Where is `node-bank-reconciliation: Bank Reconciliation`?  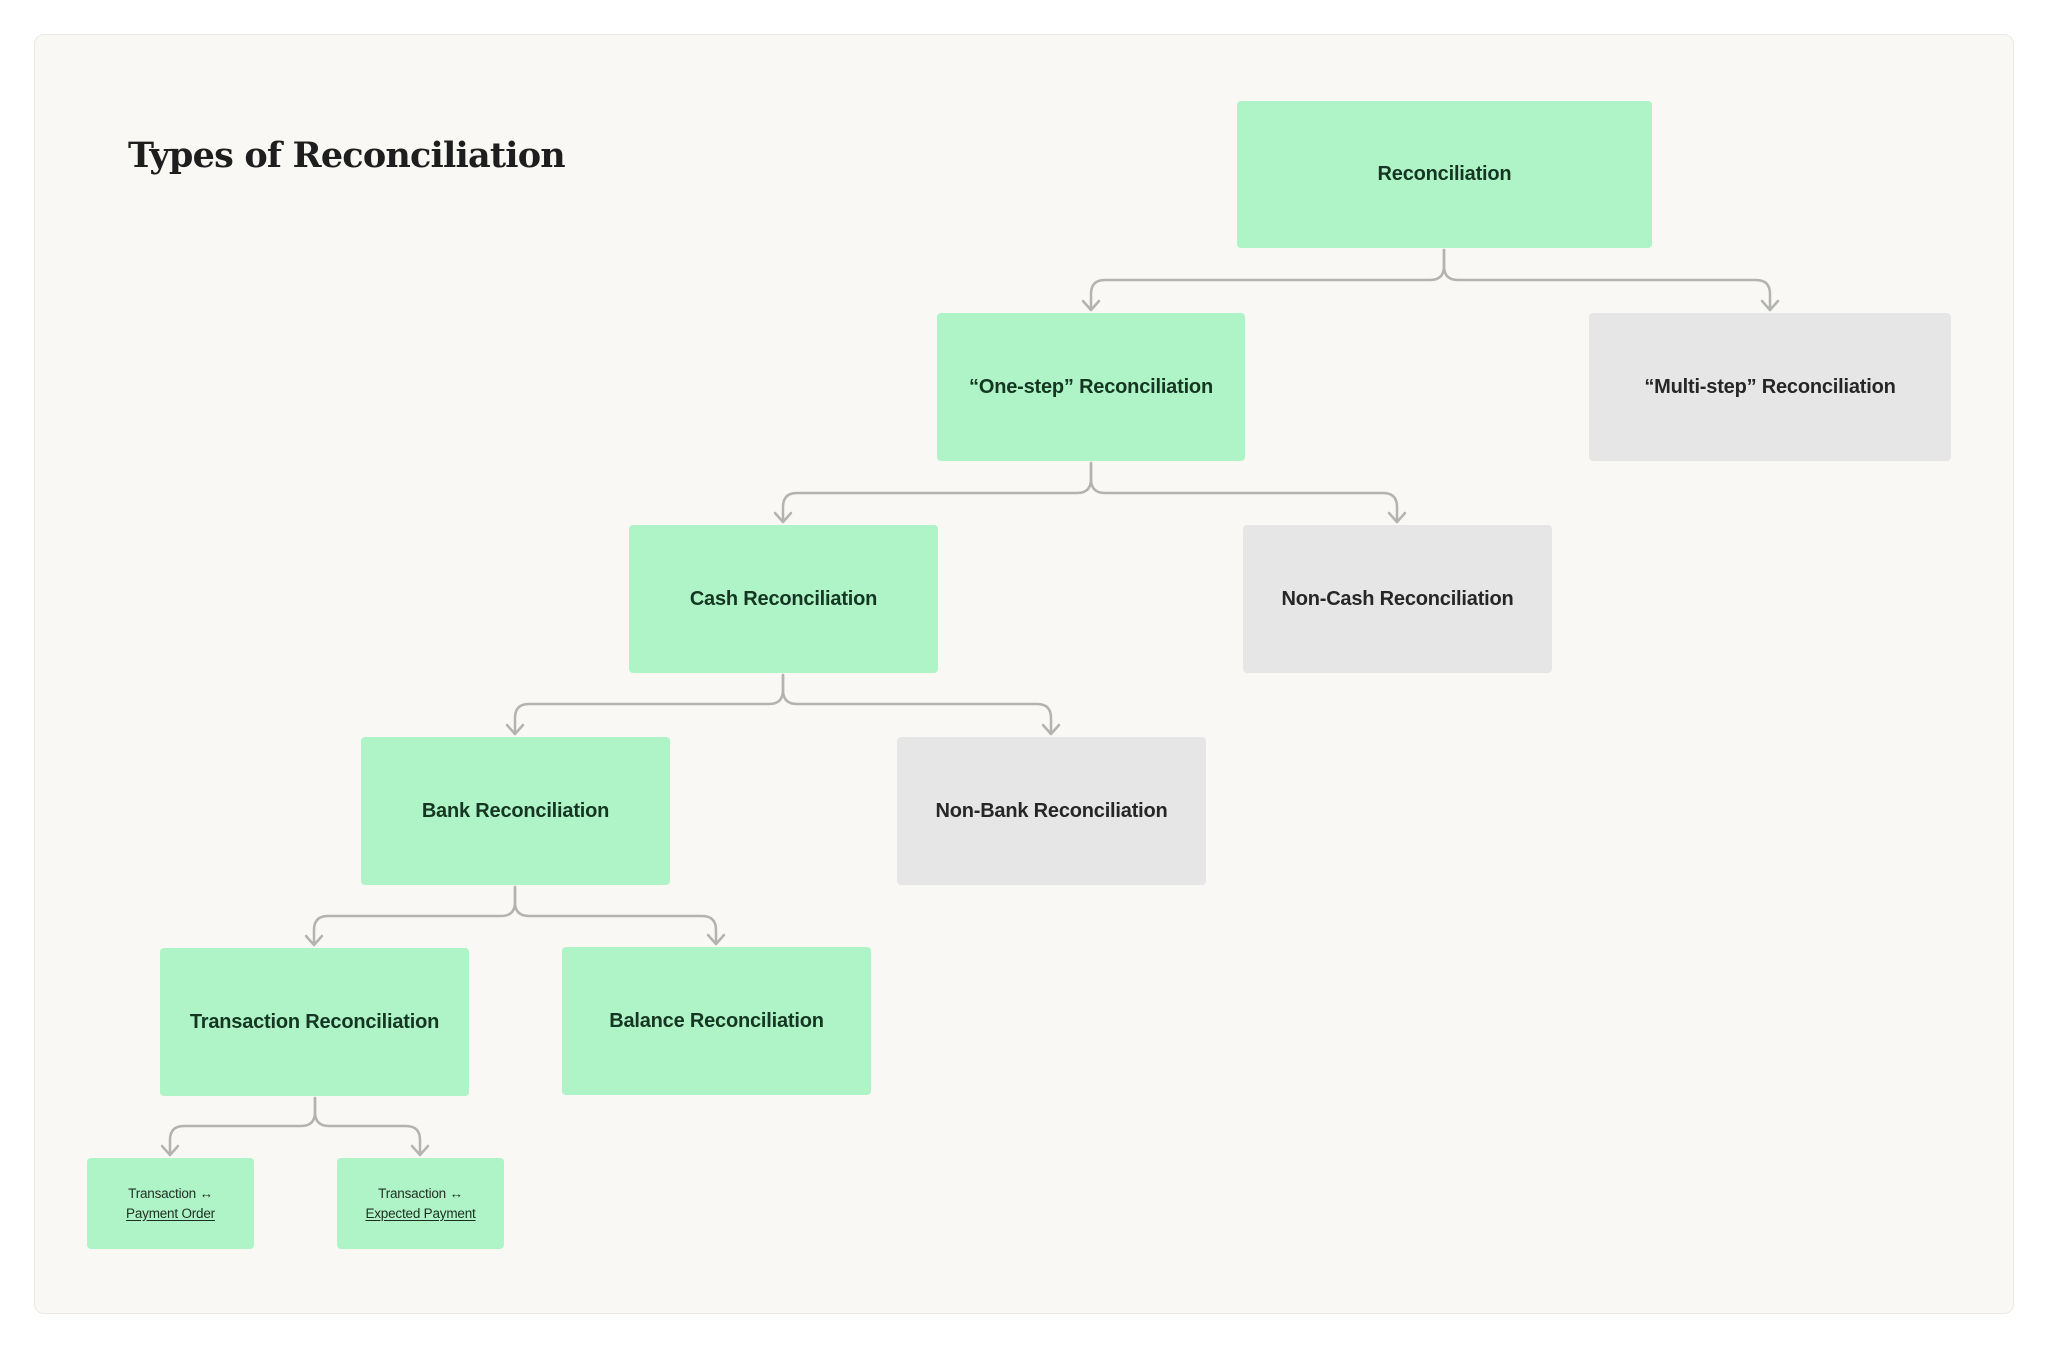 node-bank-reconciliation: Bank Reconciliation is located at coordinates (515, 811).